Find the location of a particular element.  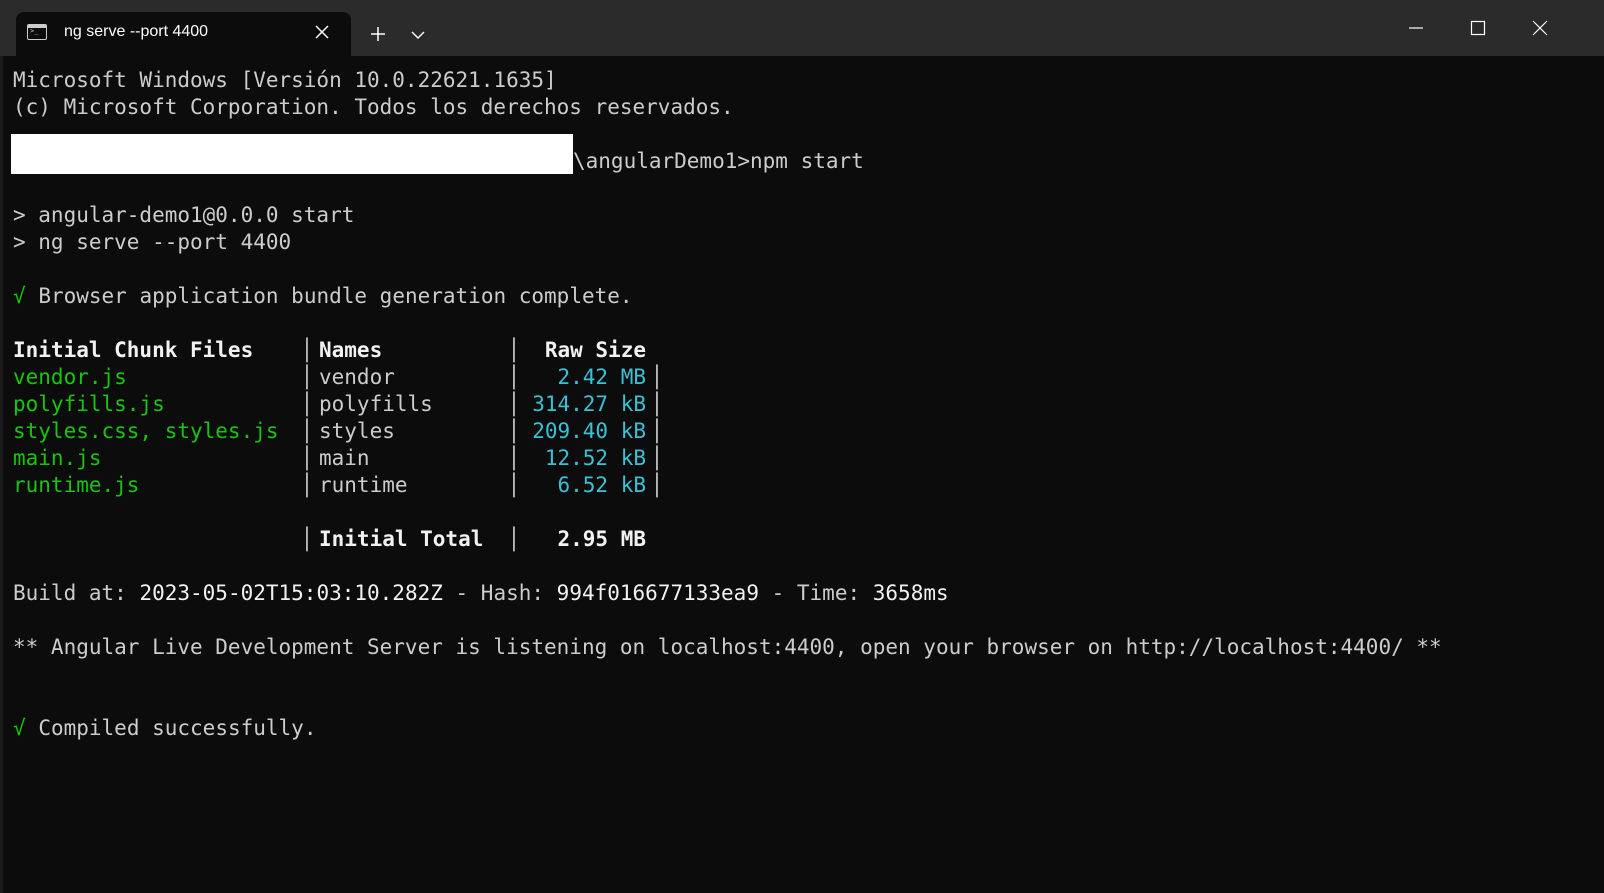

chunk-size: 6.52 kB is located at coordinates (601, 485).